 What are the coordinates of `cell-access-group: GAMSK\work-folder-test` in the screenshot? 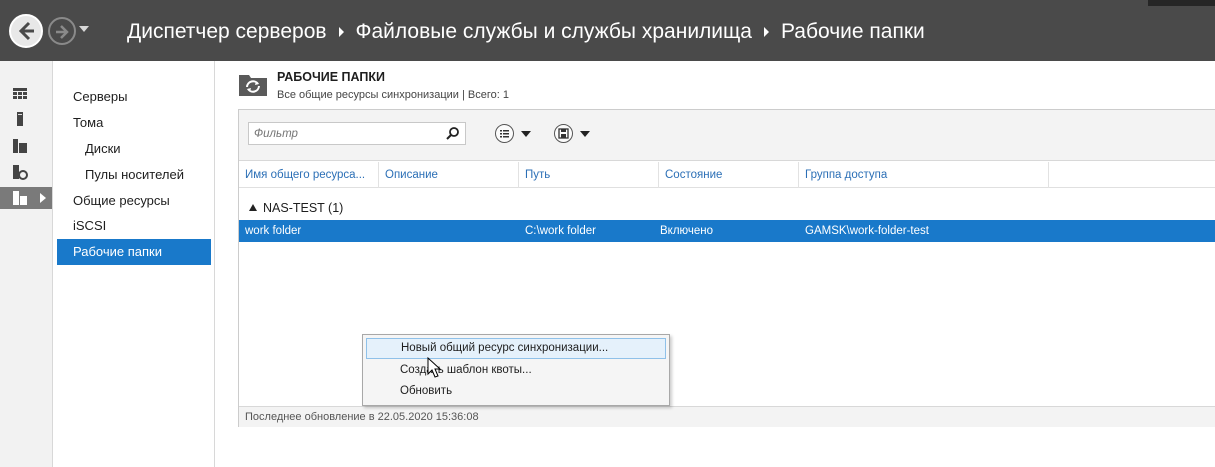 It's located at (867, 231).